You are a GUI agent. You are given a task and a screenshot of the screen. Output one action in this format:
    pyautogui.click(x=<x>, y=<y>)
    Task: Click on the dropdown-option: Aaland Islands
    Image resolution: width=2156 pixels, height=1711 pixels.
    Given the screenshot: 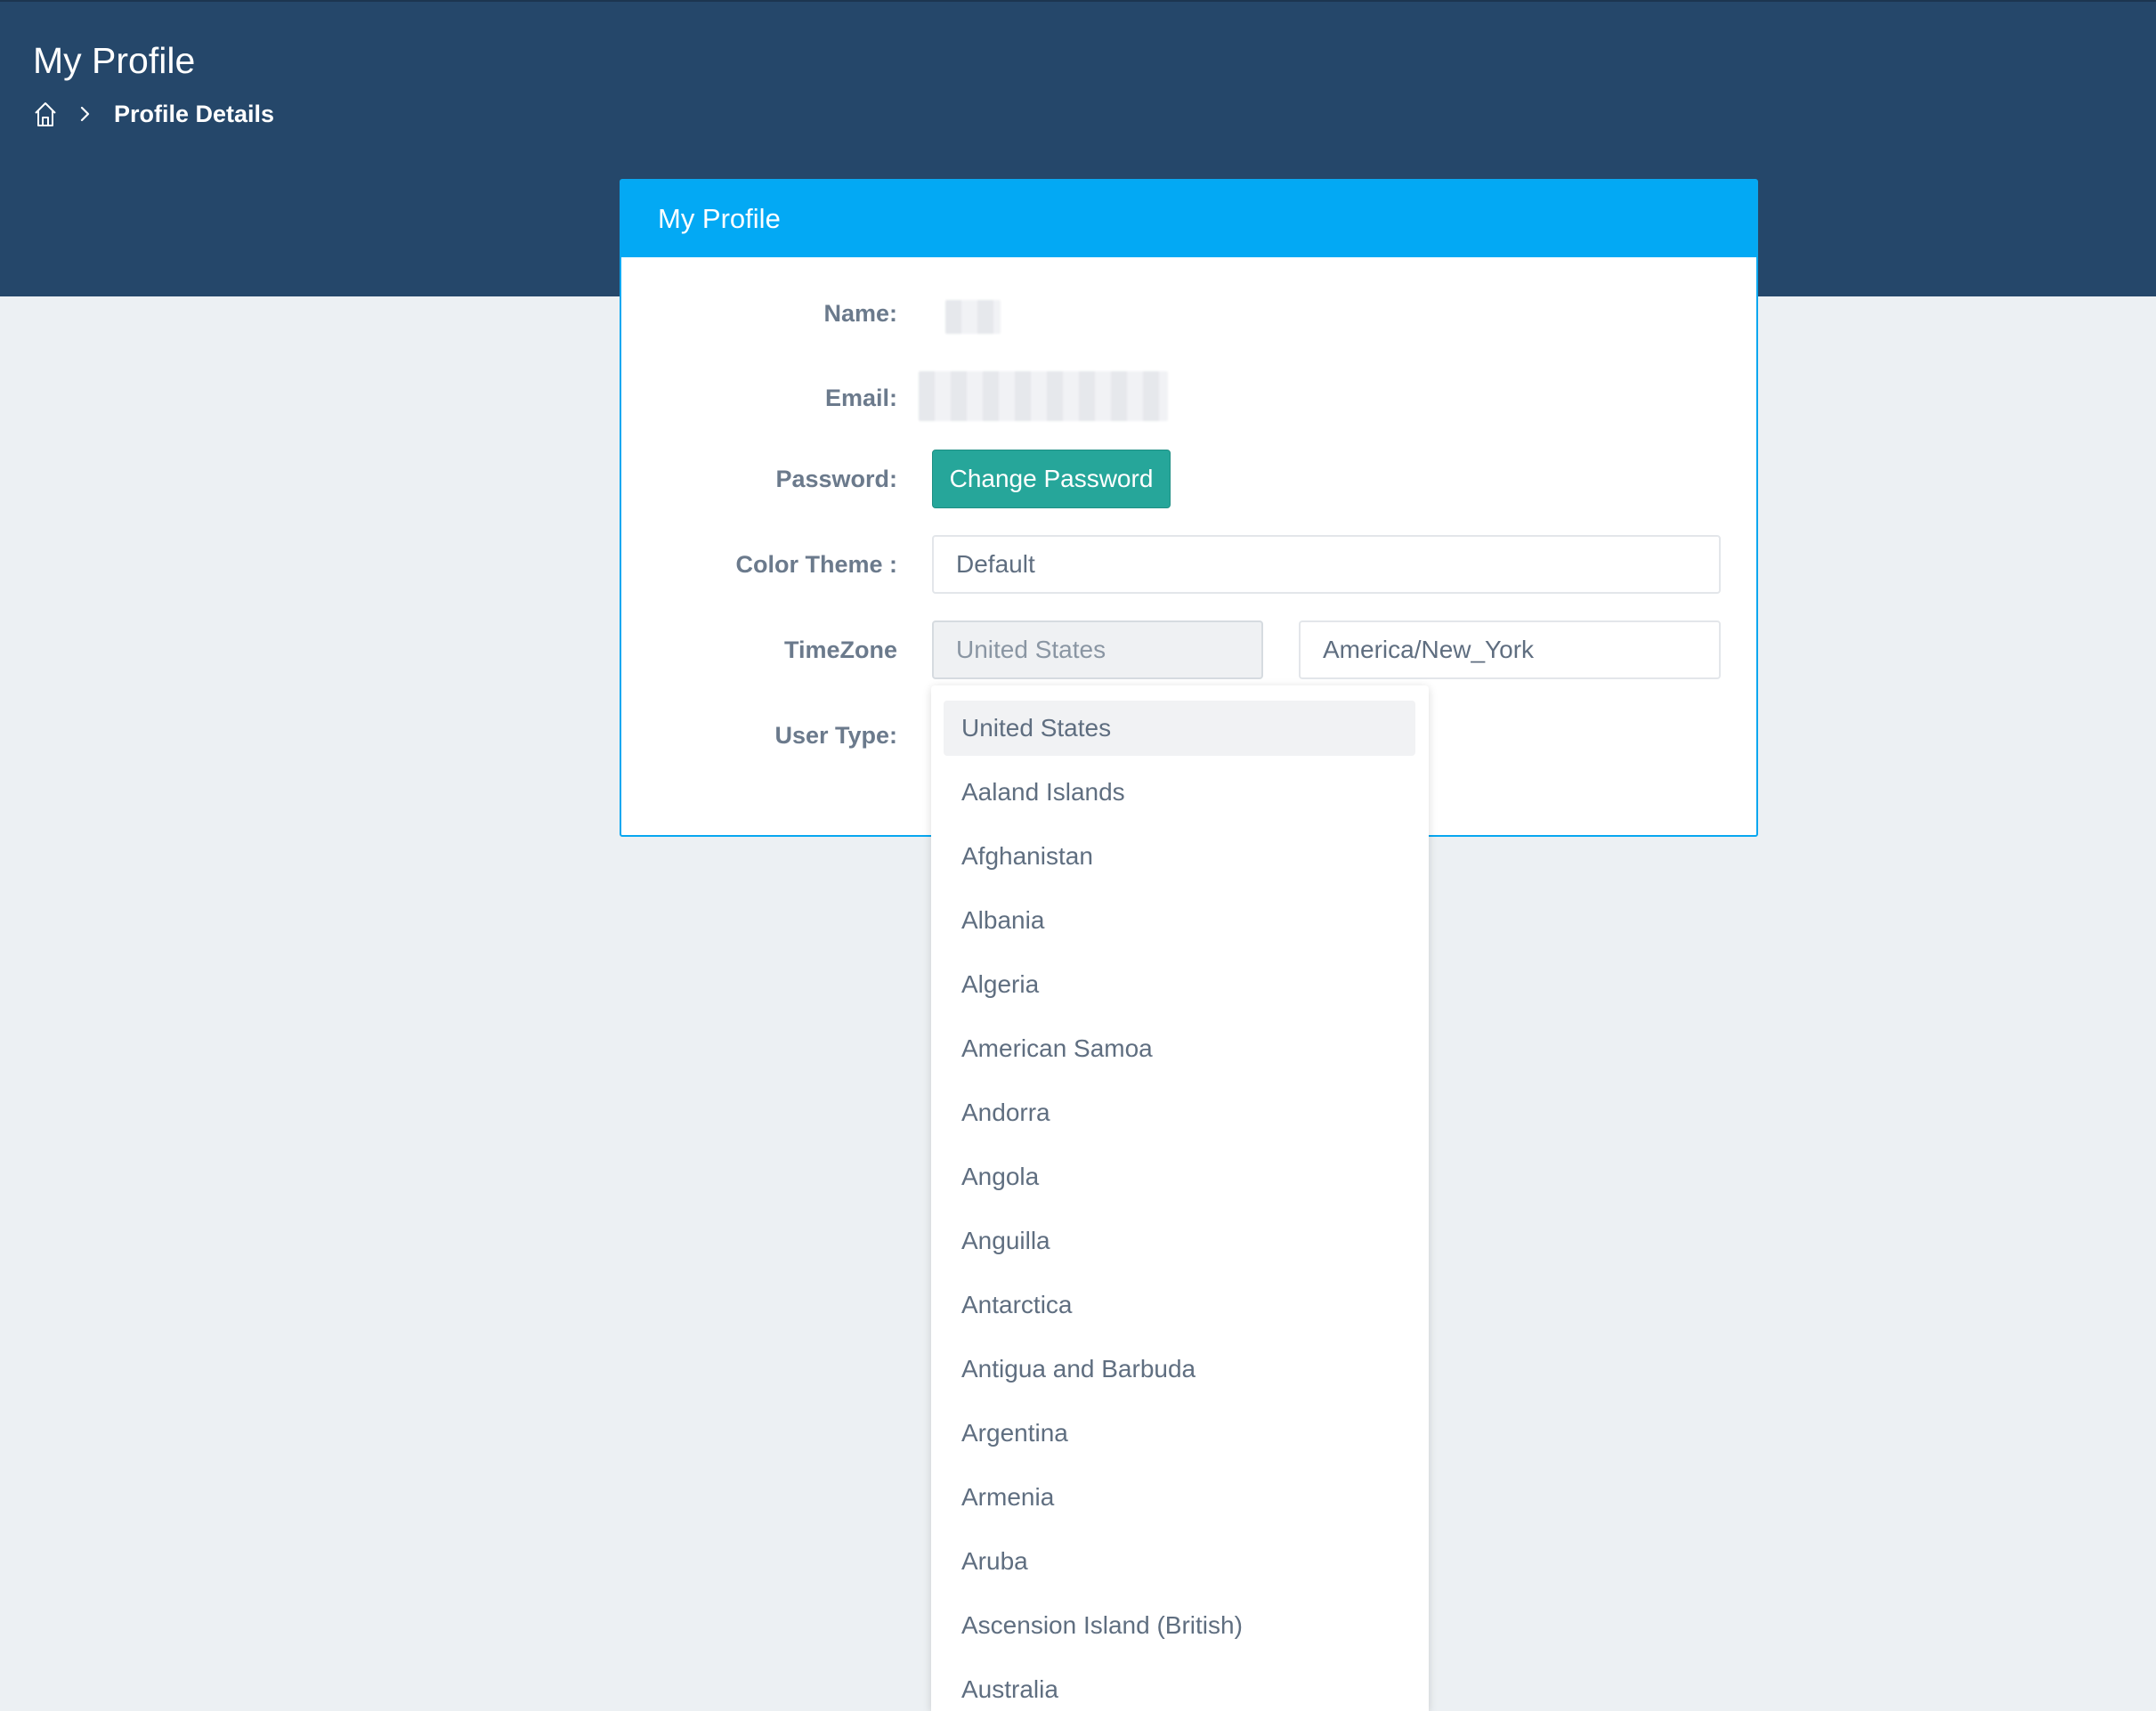 What is the action you would take?
    pyautogui.click(x=1179, y=792)
    